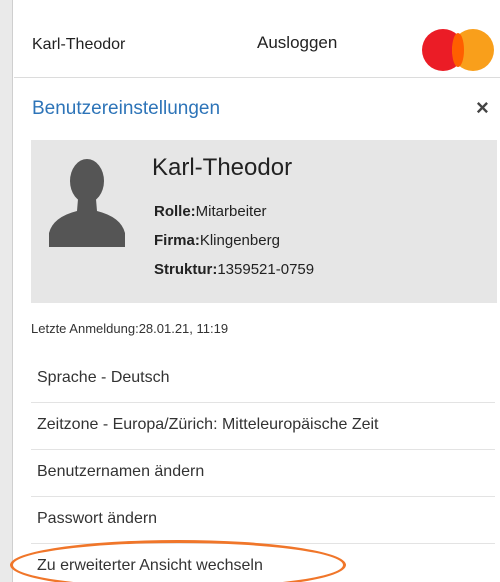 The image size is (500, 582). What do you see at coordinates (239, 240) in the screenshot?
I see `company-value: Klingenberg` at bounding box center [239, 240].